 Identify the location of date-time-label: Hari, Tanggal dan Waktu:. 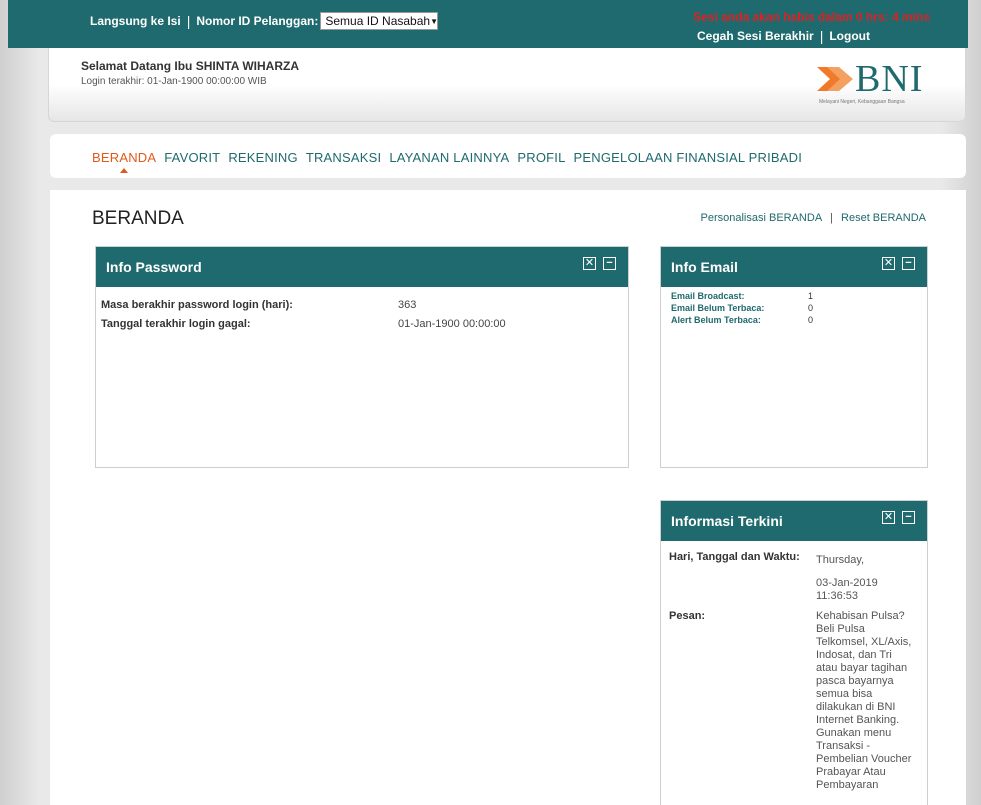
(734, 557).